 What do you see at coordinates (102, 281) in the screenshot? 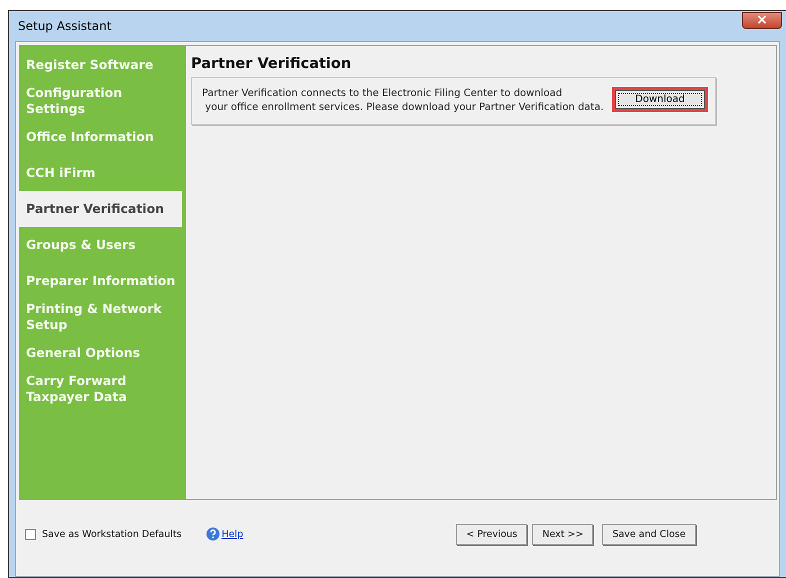
I see `sidebar-item: Preparer Information` at bounding box center [102, 281].